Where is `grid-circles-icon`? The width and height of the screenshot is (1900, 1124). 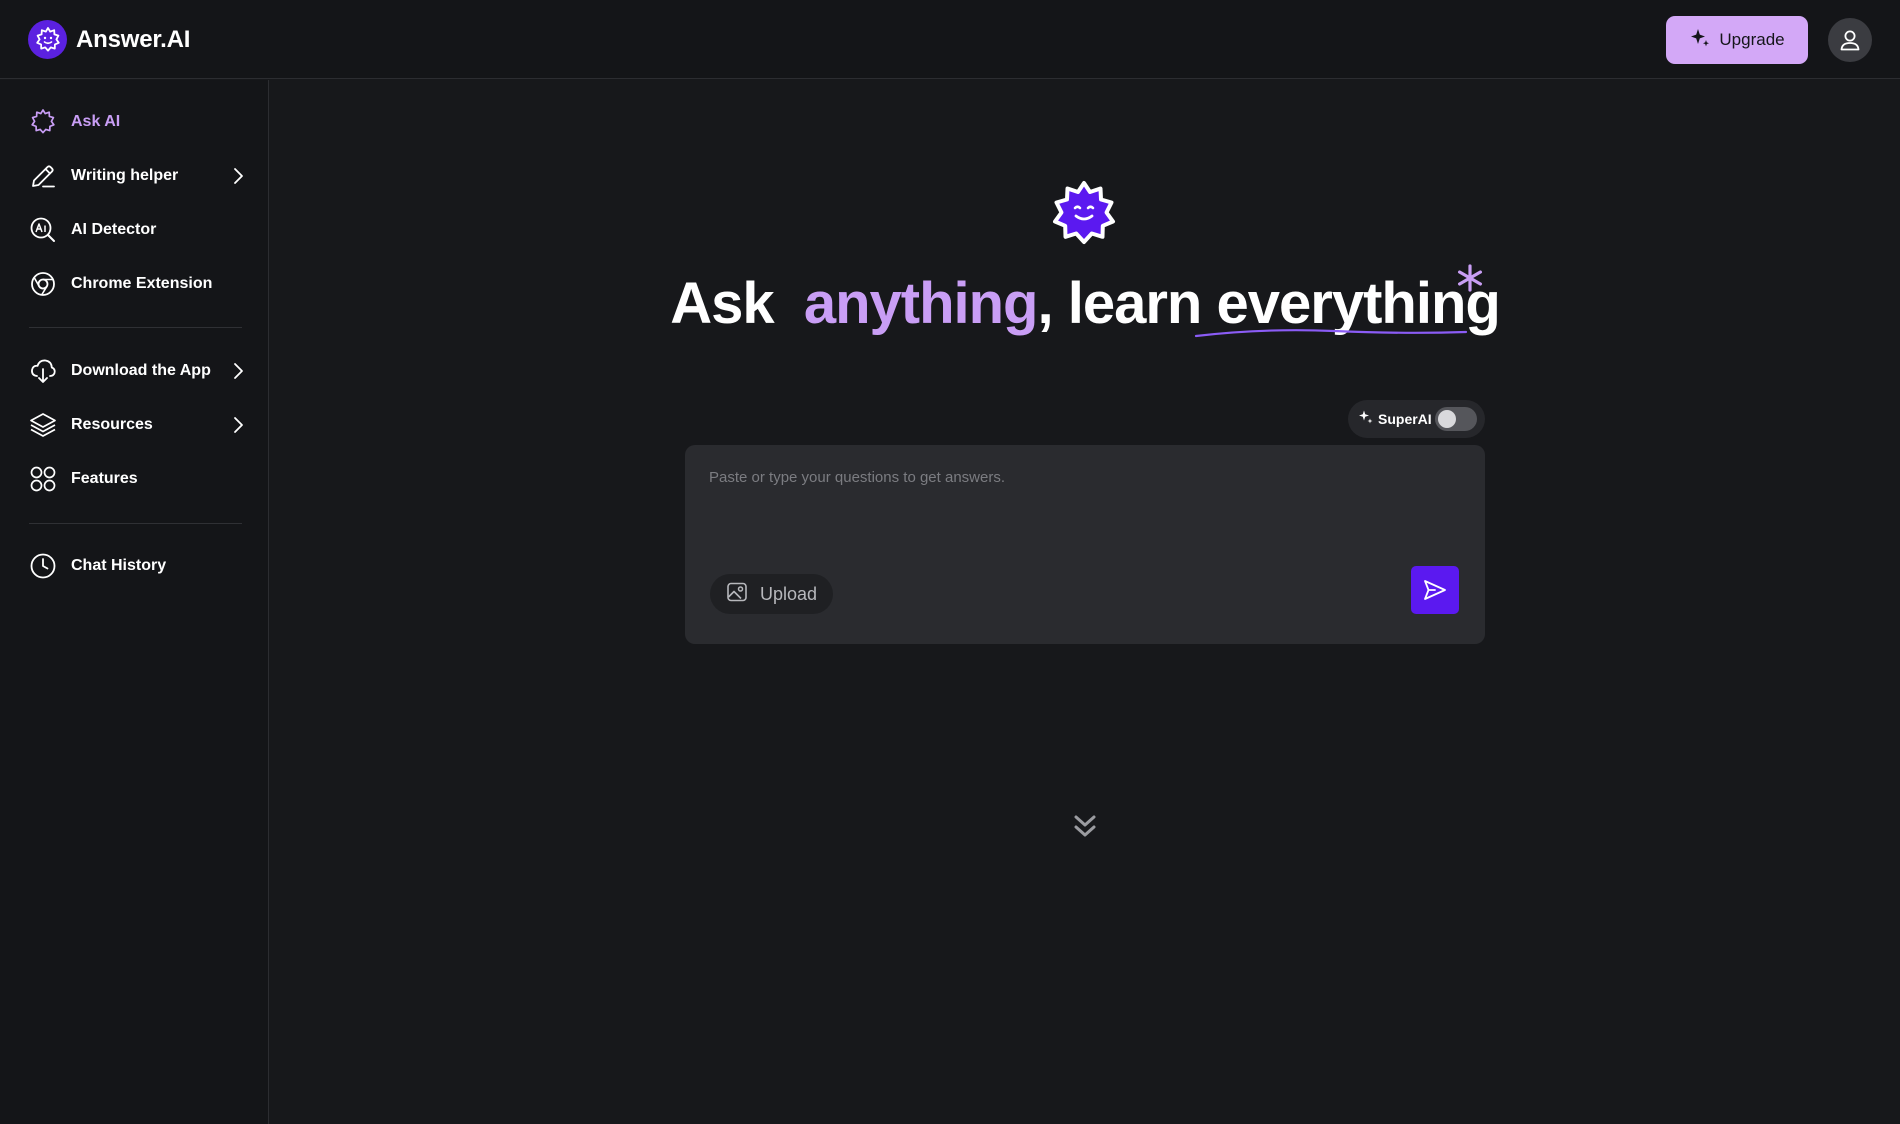 grid-circles-icon is located at coordinates (43, 479).